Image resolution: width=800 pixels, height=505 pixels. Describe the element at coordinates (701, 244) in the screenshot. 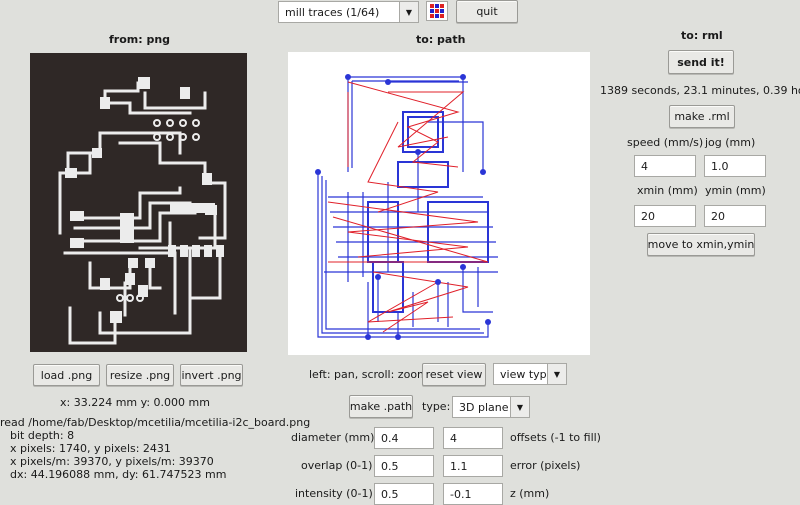

I see `move-to-xmin-ymin-button: move to xmin,ymin` at that location.